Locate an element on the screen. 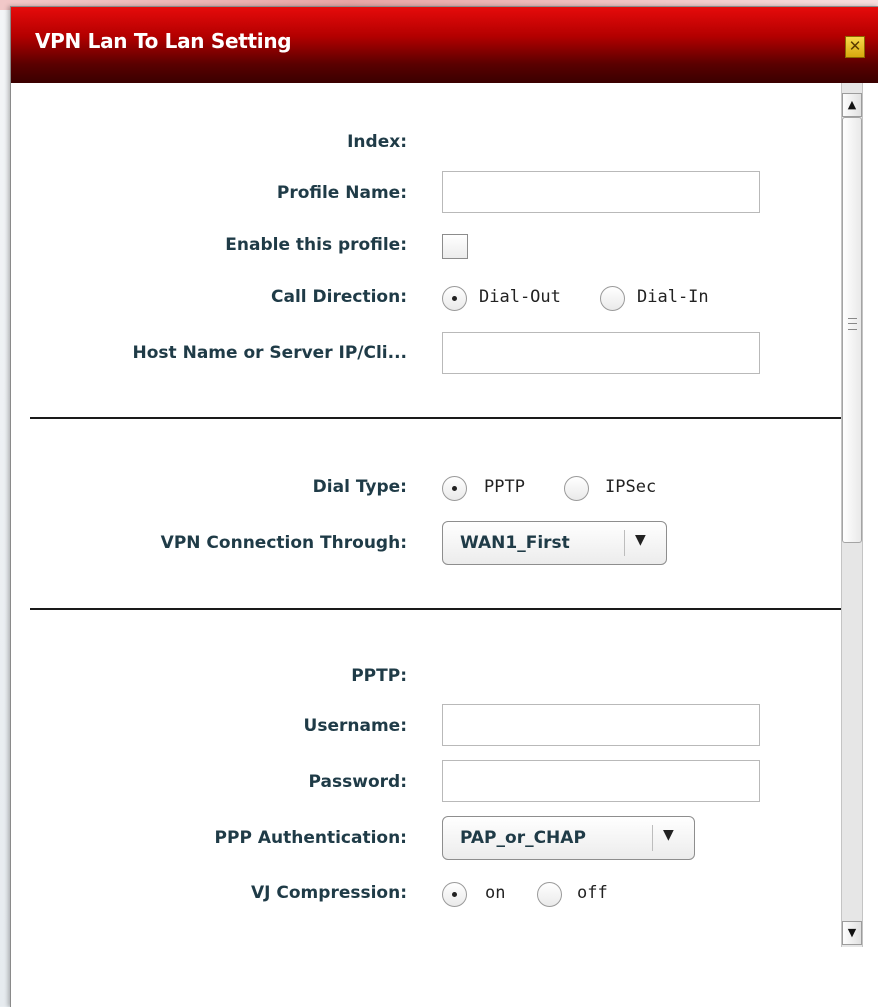 This screenshot has height=1007, width=878. pptp-radio-label: PPTP is located at coordinates (504, 487).